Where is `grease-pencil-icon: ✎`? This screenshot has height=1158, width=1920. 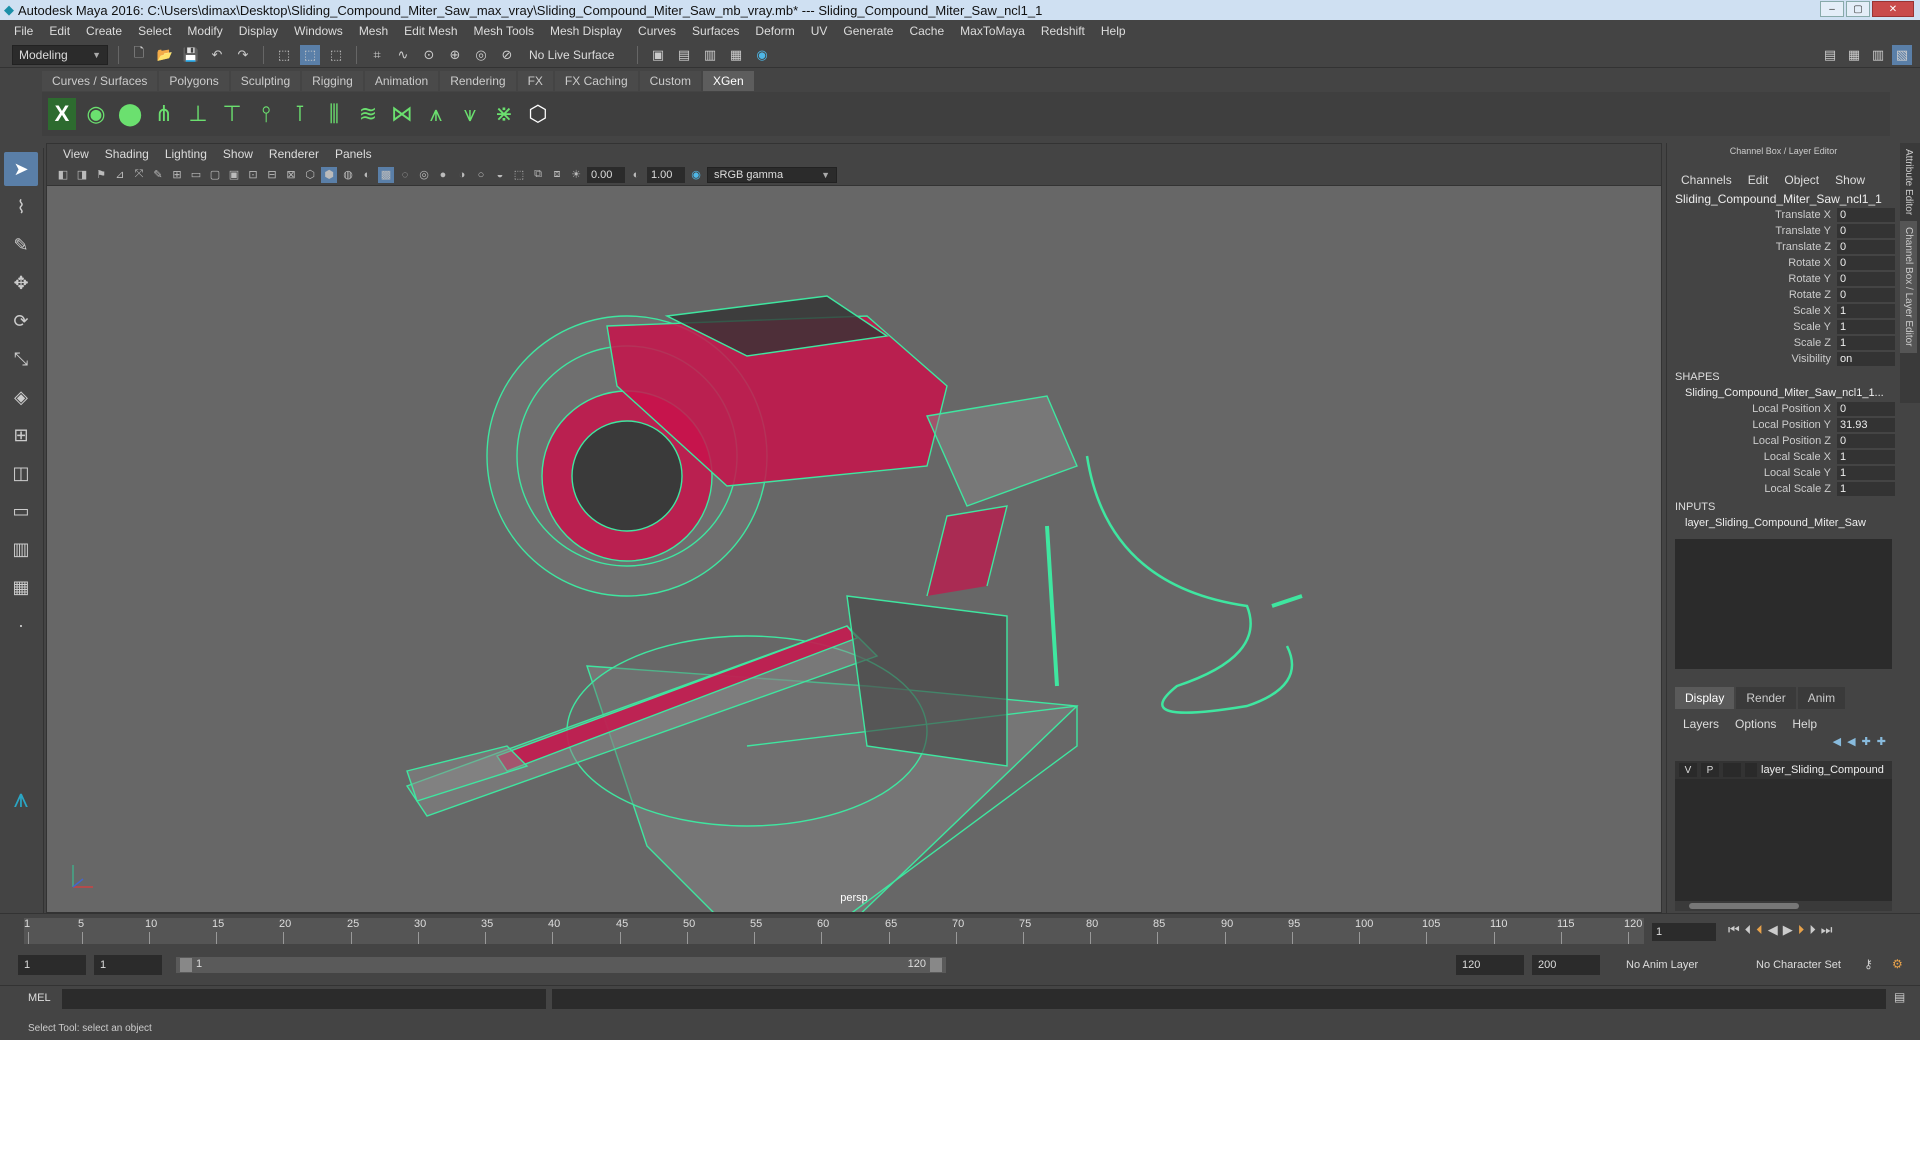
grease-pencil-icon: ✎ is located at coordinates (158, 175).